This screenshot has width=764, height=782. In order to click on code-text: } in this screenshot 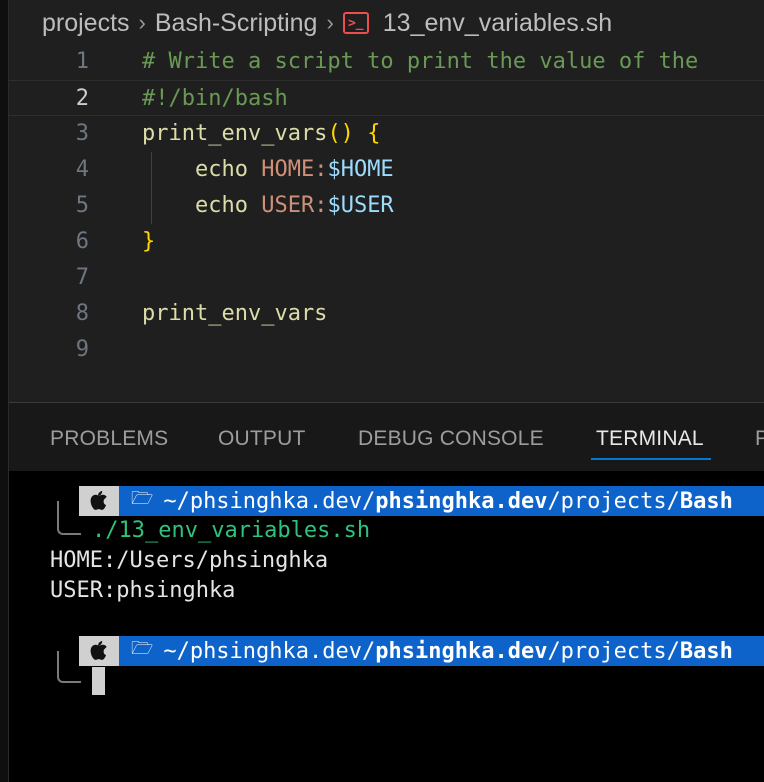, I will do `click(148, 242)`.